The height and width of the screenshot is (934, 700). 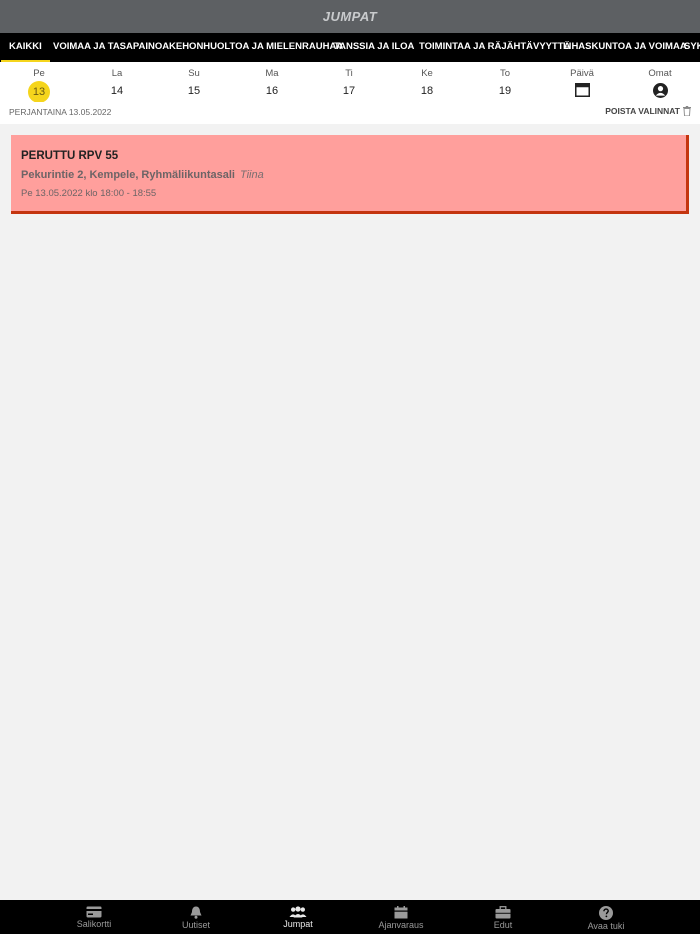 I want to click on class-time: Pe 13.05.2022 klo 18:00 - 18:55, so click(x=89, y=193).